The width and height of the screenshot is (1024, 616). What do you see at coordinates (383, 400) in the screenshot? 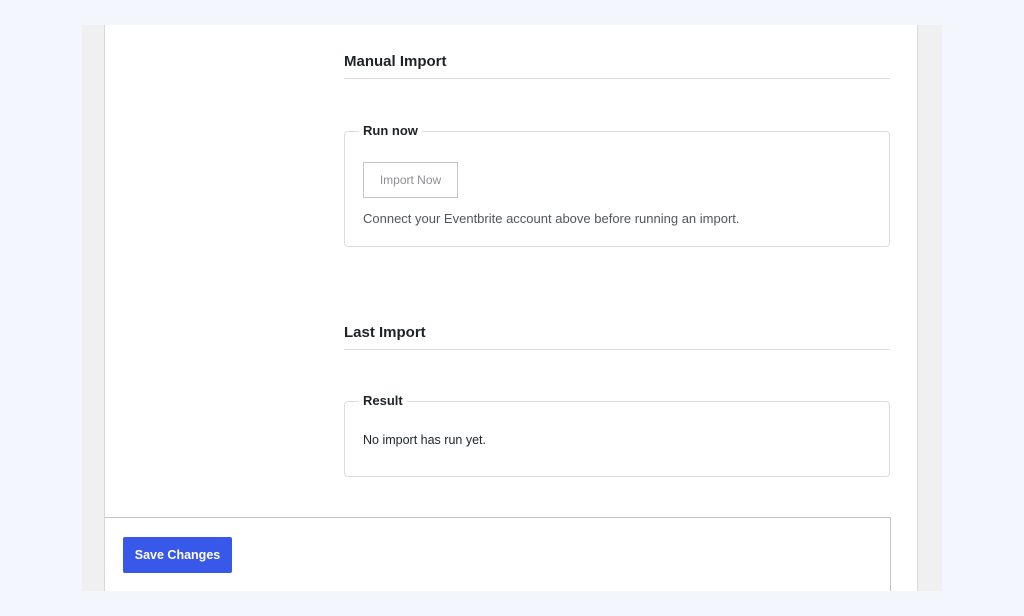
I see `result-legend: Result` at bounding box center [383, 400].